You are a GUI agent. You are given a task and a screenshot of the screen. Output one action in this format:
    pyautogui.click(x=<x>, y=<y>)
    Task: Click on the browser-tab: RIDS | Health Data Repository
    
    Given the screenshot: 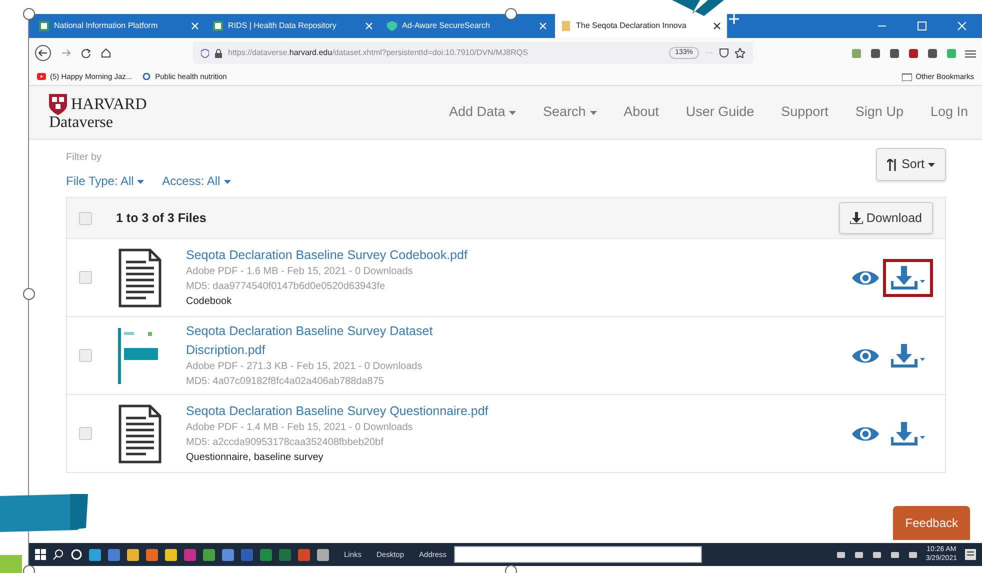 What is the action you would take?
    pyautogui.click(x=293, y=26)
    